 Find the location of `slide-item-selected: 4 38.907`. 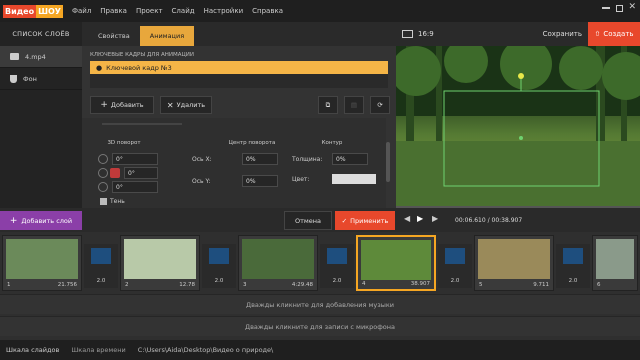

slide-item-selected: 4 38.907 is located at coordinates (396, 263).